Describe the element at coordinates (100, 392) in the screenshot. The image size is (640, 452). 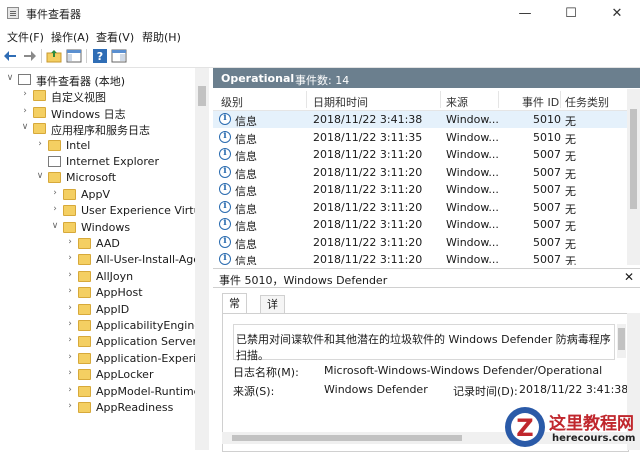
I see `tree-item: › AppModel-Runtime` at that location.